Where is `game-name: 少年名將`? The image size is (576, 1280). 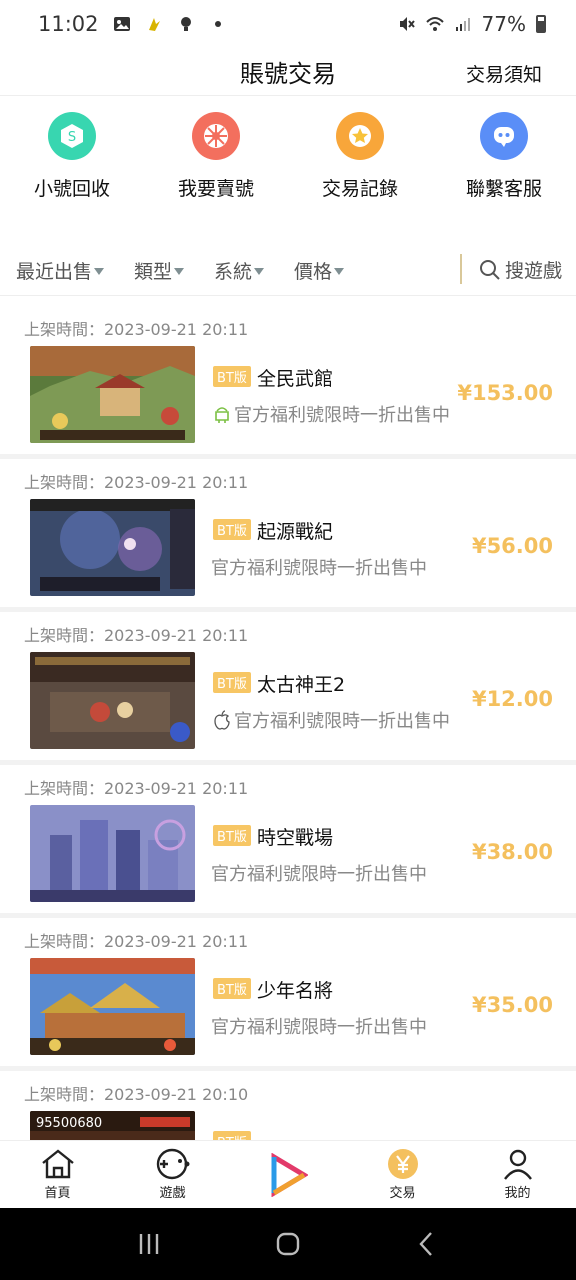
game-name: 少年名將 is located at coordinates (295, 991).